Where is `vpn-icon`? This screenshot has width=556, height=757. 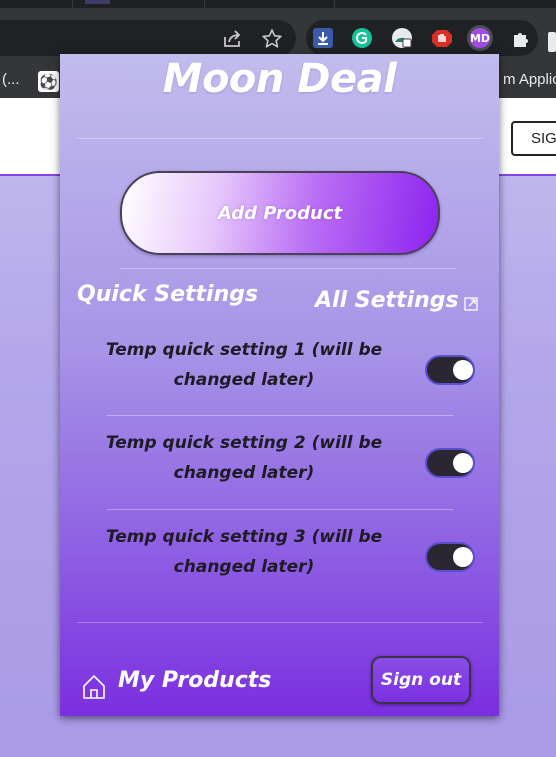
vpn-icon is located at coordinates (402, 38).